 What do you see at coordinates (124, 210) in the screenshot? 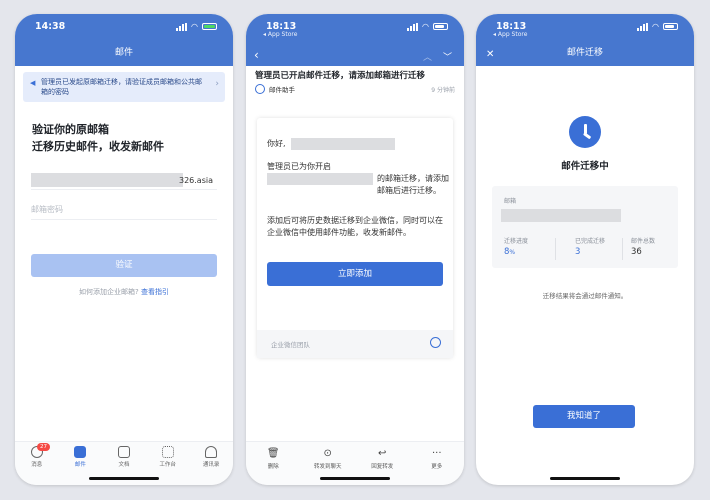
I see `password-field: 邮箱密码` at bounding box center [124, 210].